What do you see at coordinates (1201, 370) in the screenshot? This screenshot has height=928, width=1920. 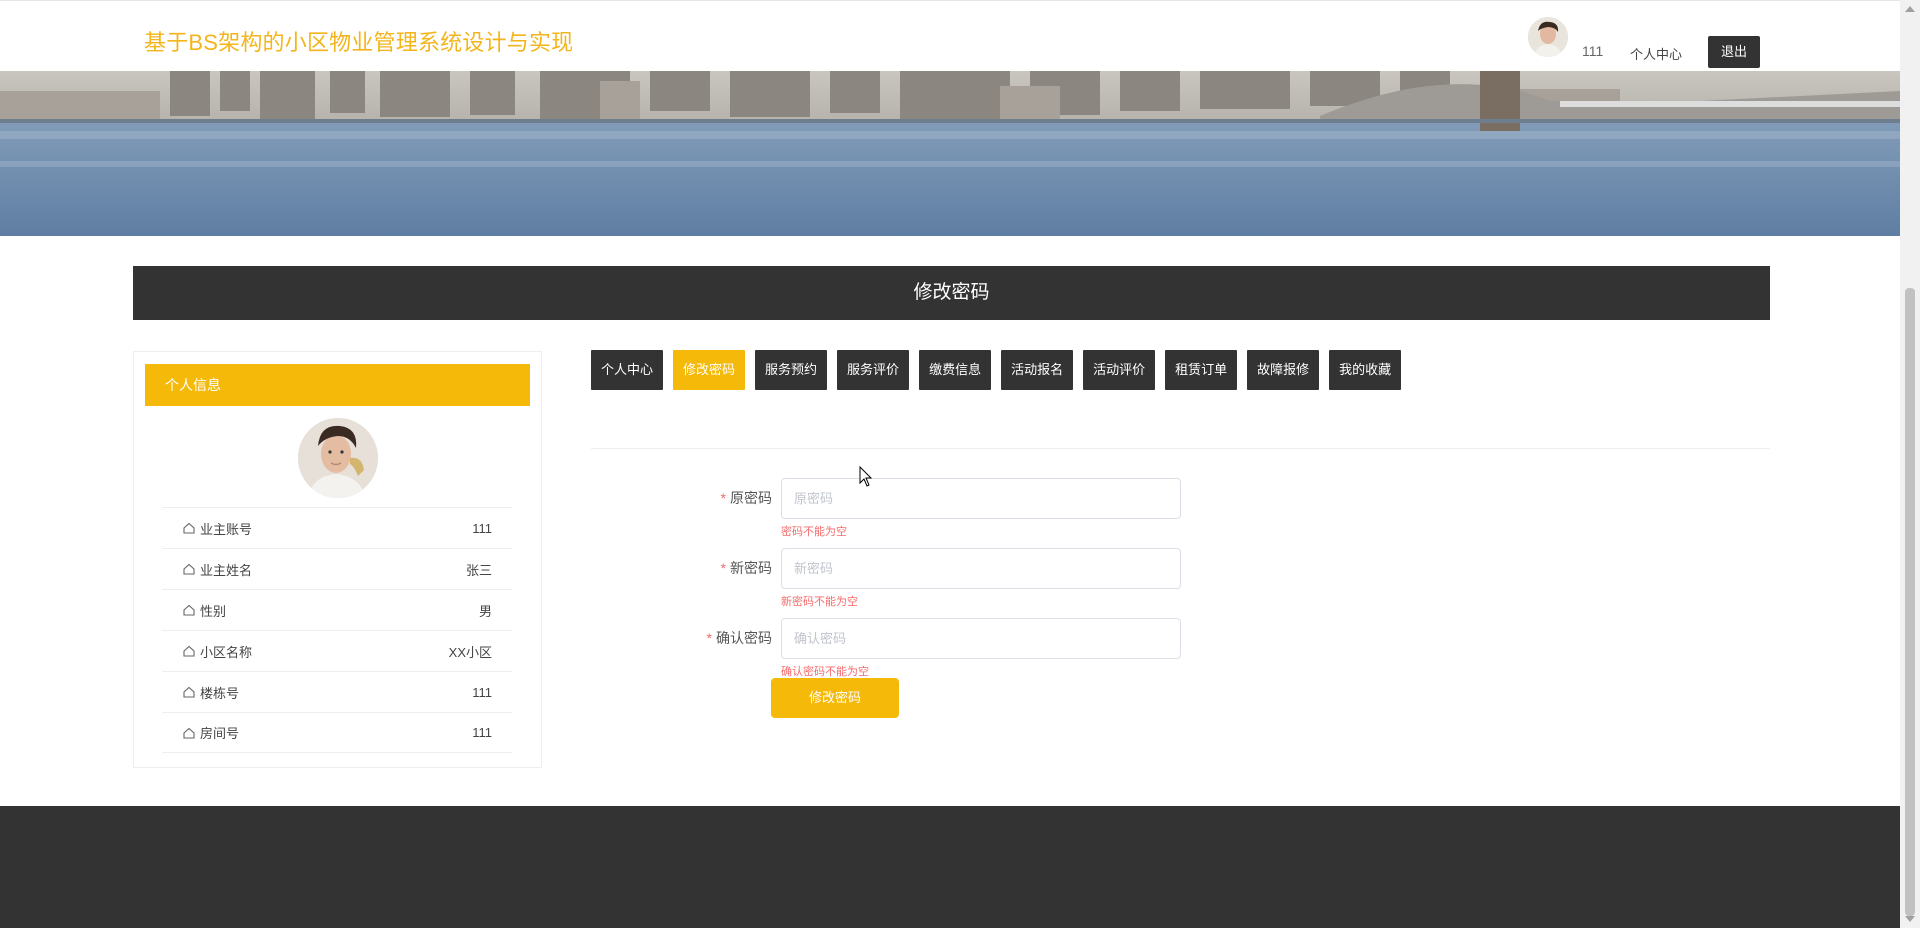 I see `tab-rental-orders: 租赁订单` at bounding box center [1201, 370].